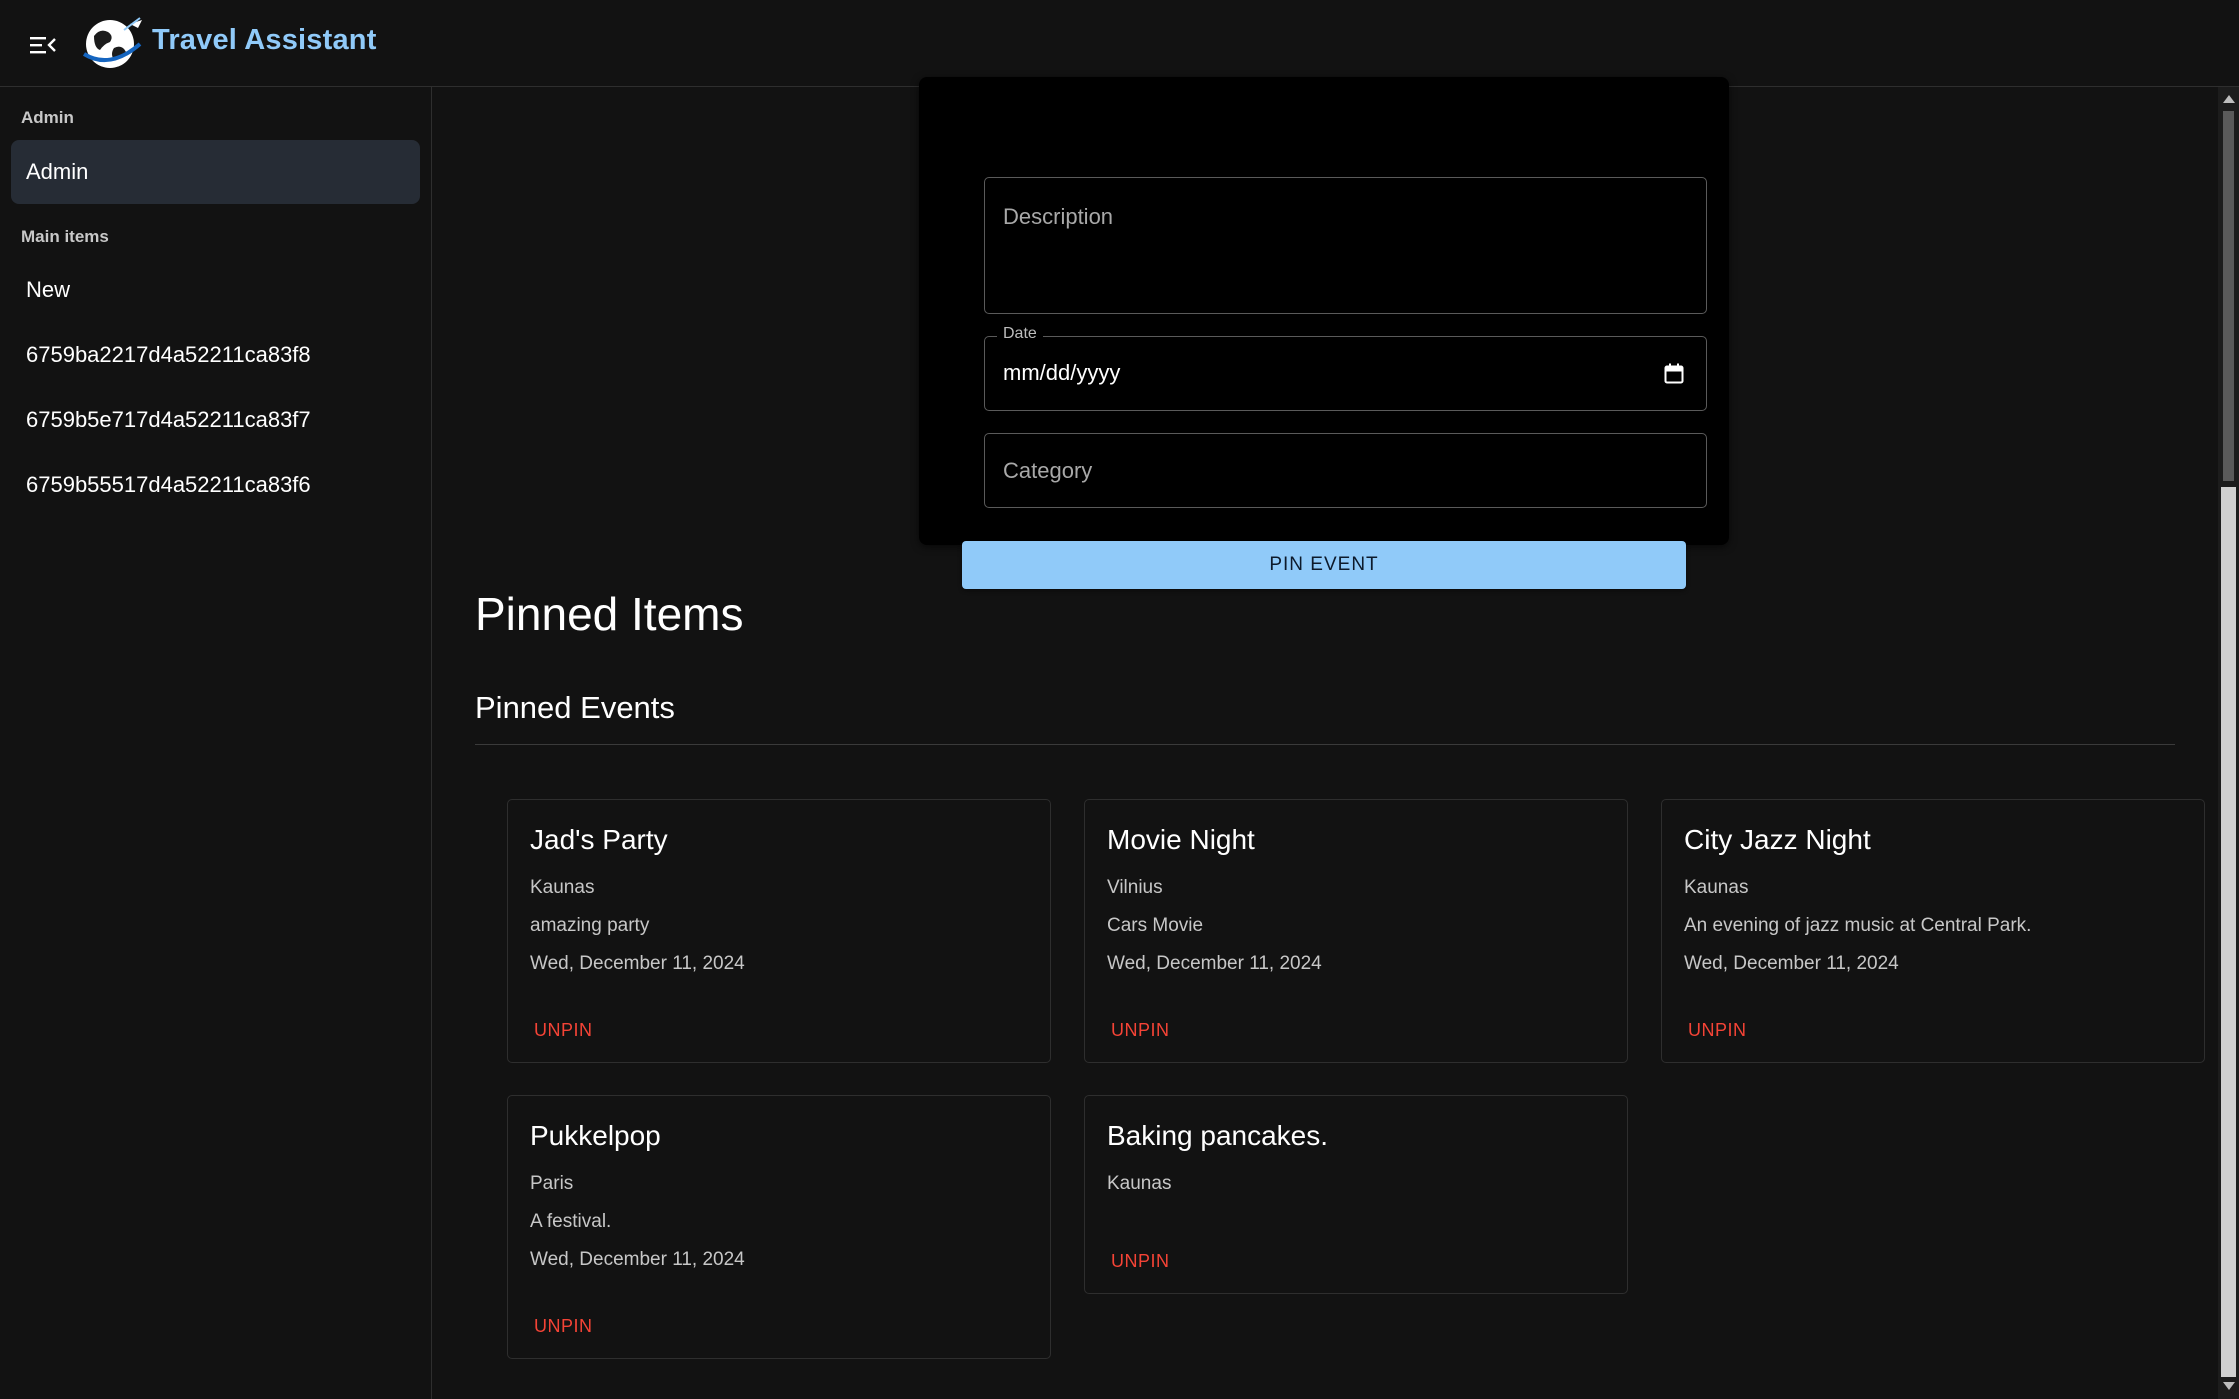 This screenshot has width=2239, height=1399. What do you see at coordinates (571, 1221) in the screenshot?
I see `event-description: A festival.` at bounding box center [571, 1221].